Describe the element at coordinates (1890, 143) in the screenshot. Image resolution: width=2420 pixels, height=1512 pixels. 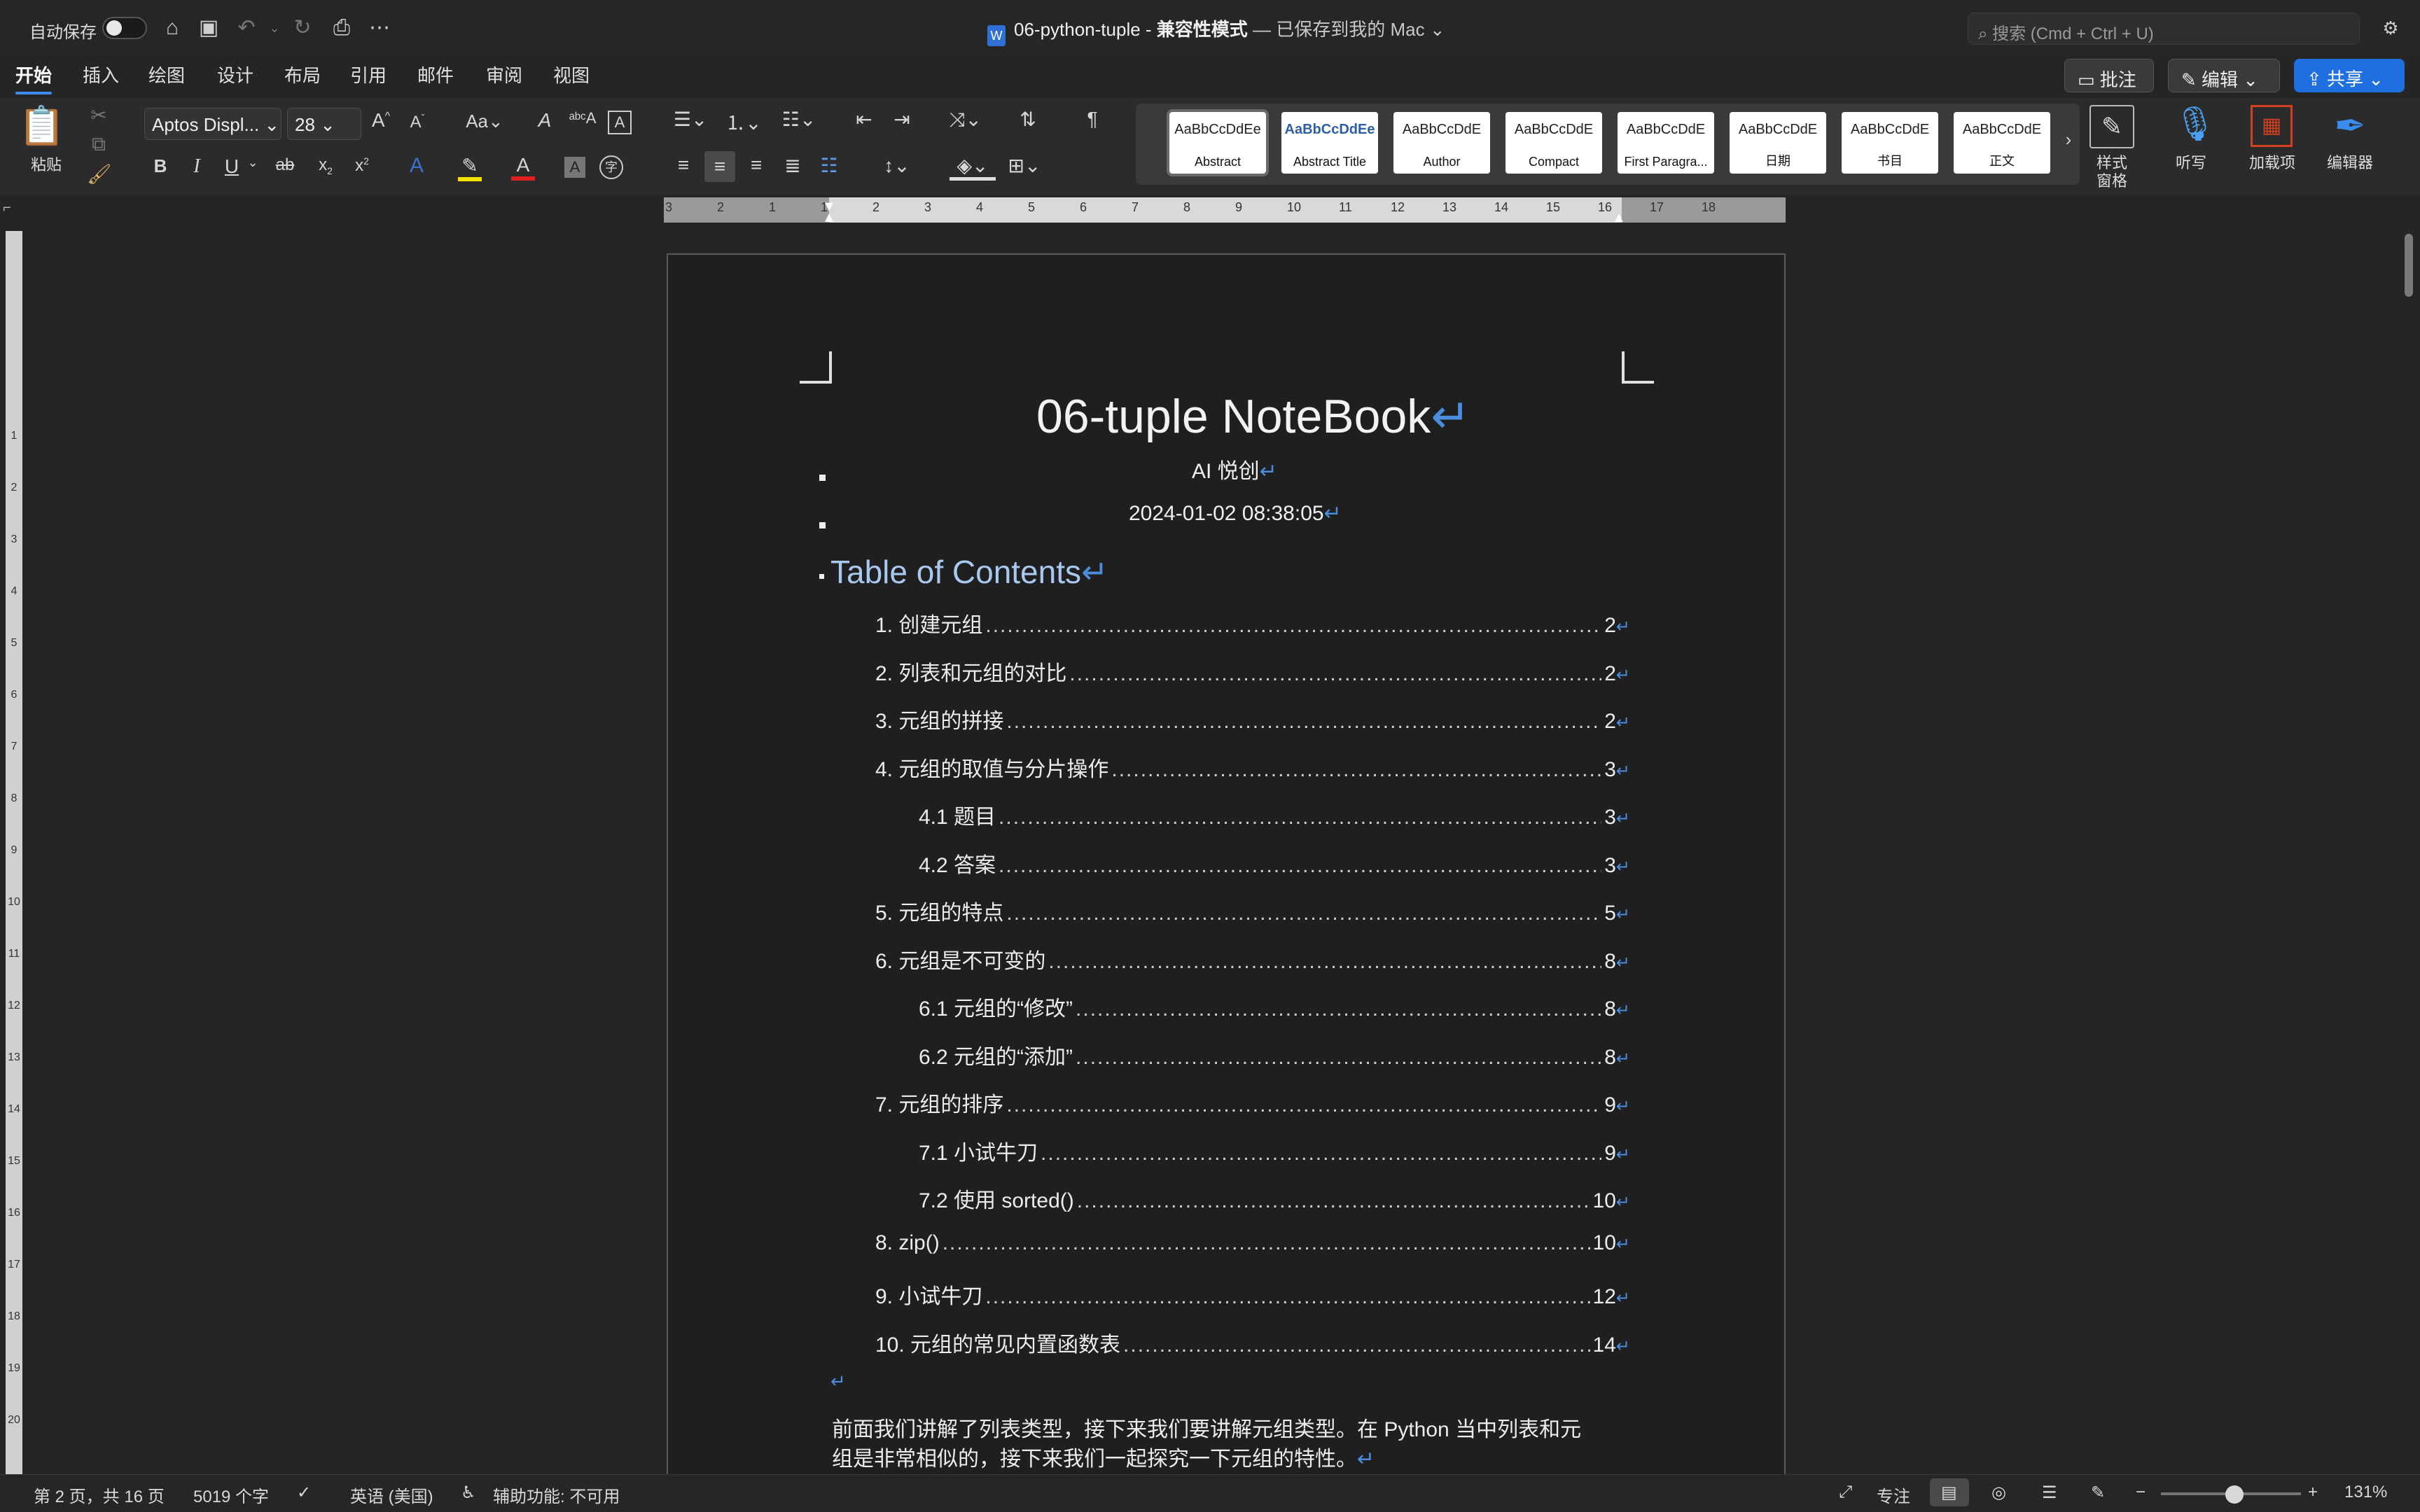
I see `style-bibliography: AaBbCcDdE 书目` at that location.